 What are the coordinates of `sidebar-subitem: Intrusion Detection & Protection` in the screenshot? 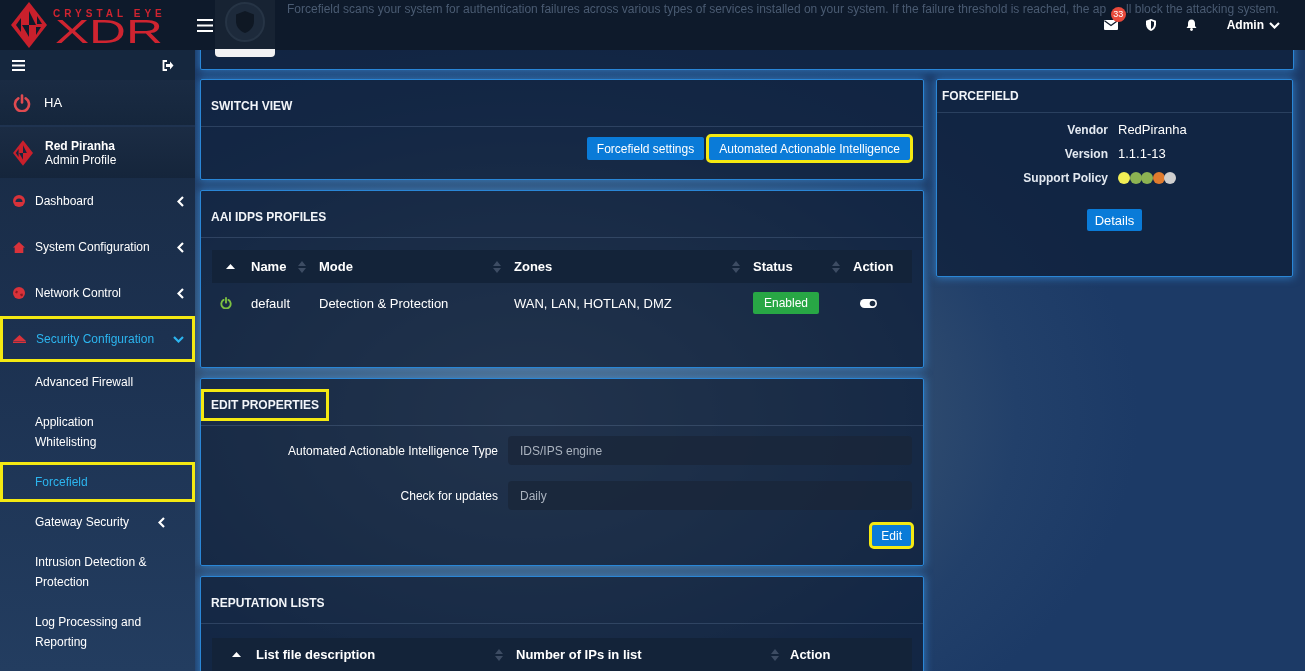 It's located at (97, 572).